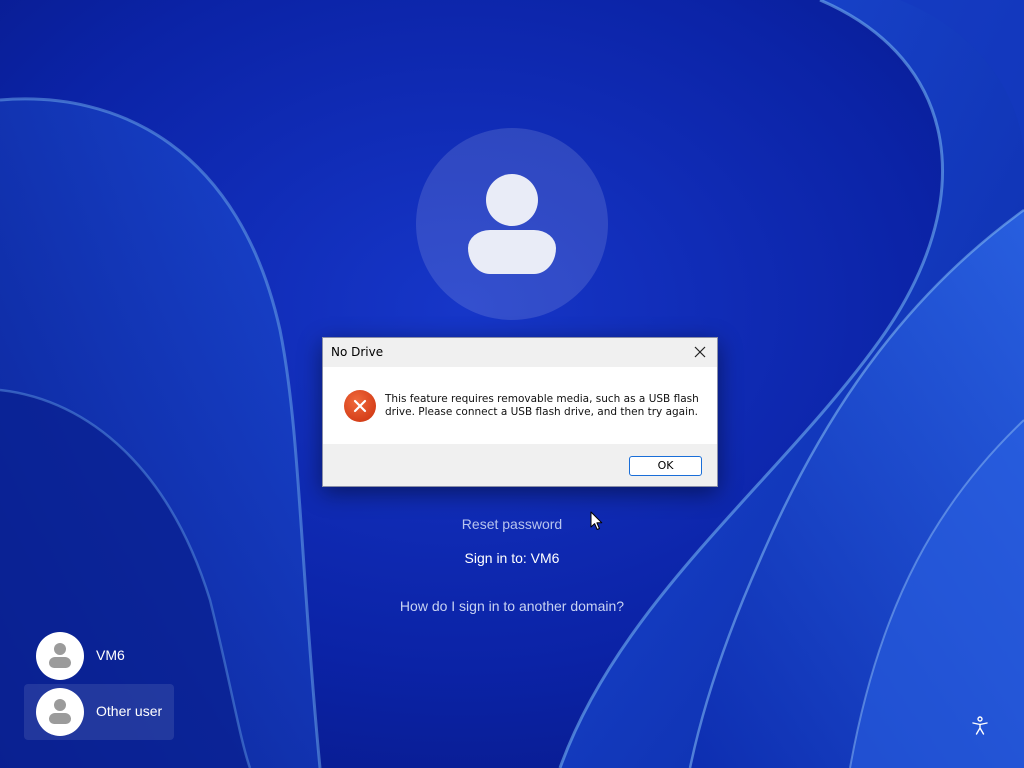  What do you see at coordinates (512, 558) in the screenshot?
I see `sign-in-to-text: Sign in to: VM6` at bounding box center [512, 558].